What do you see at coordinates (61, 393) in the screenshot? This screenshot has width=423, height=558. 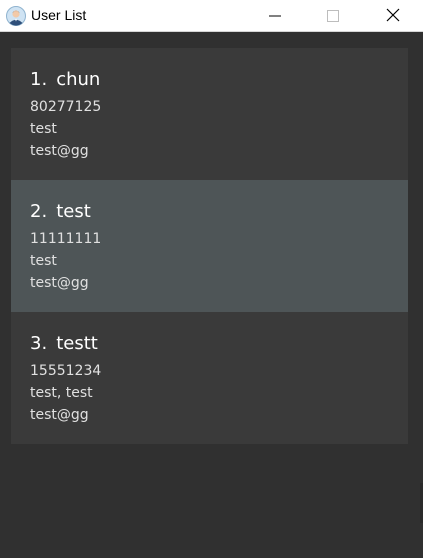 I see `user-tags: test, test` at bounding box center [61, 393].